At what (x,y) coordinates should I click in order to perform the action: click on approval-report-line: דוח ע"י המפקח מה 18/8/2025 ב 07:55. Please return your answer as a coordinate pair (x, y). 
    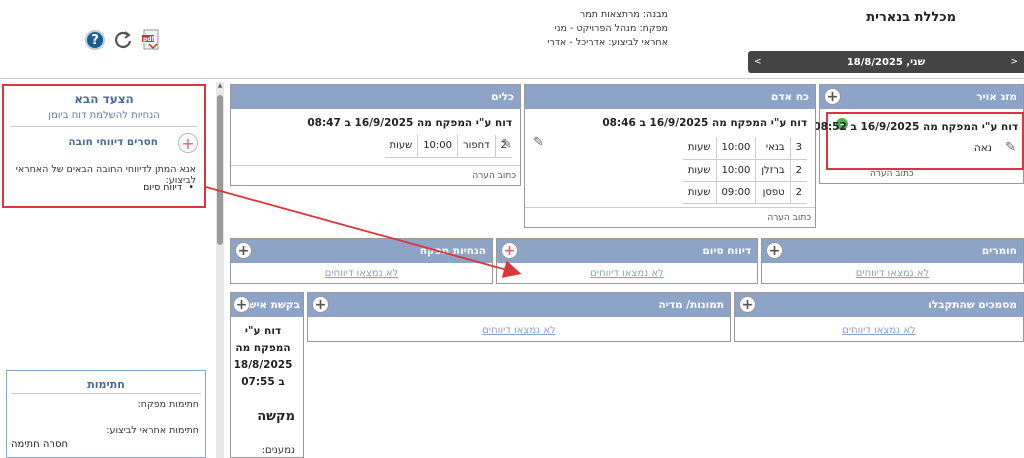
    Looking at the image, I should click on (263, 356).